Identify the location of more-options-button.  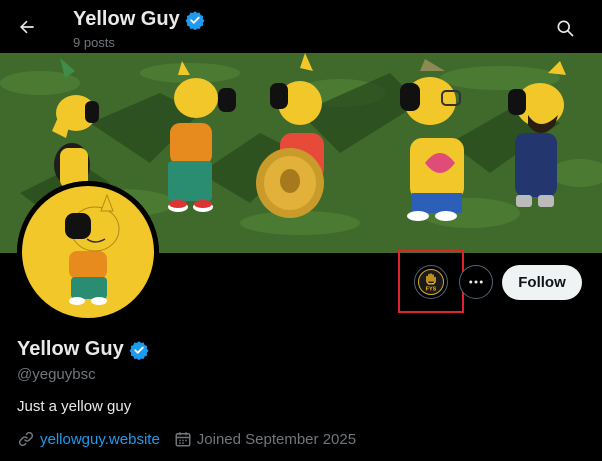
(476, 282).